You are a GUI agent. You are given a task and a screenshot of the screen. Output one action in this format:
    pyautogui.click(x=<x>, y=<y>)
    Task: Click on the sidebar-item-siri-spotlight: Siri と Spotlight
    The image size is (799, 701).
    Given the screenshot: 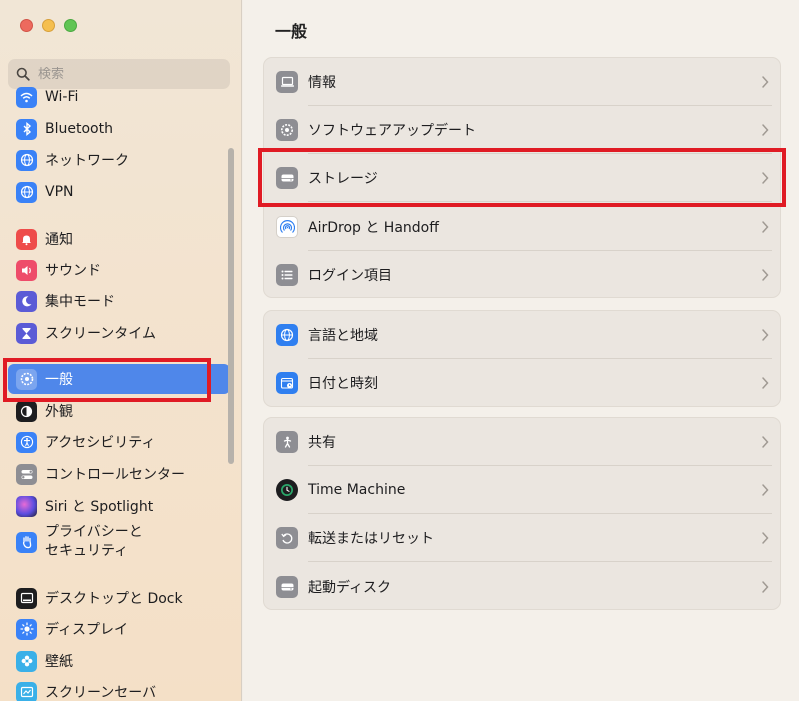 What is the action you would take?
    pyautogui.click(x=119, y=506)
    